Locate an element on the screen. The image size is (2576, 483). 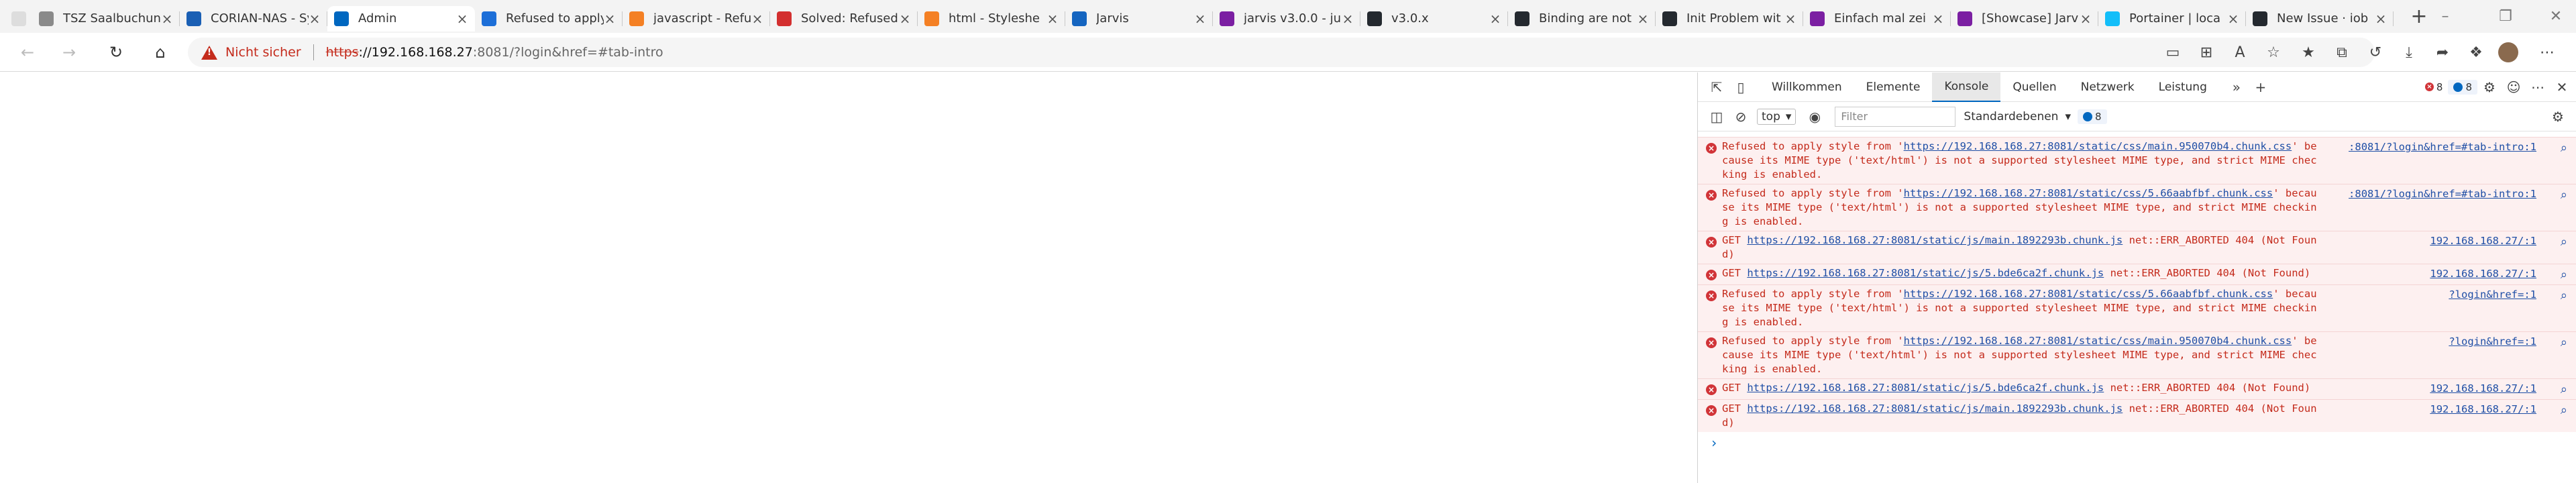
browser-tab: Binding are not × is located at coordinates (1582, 19).